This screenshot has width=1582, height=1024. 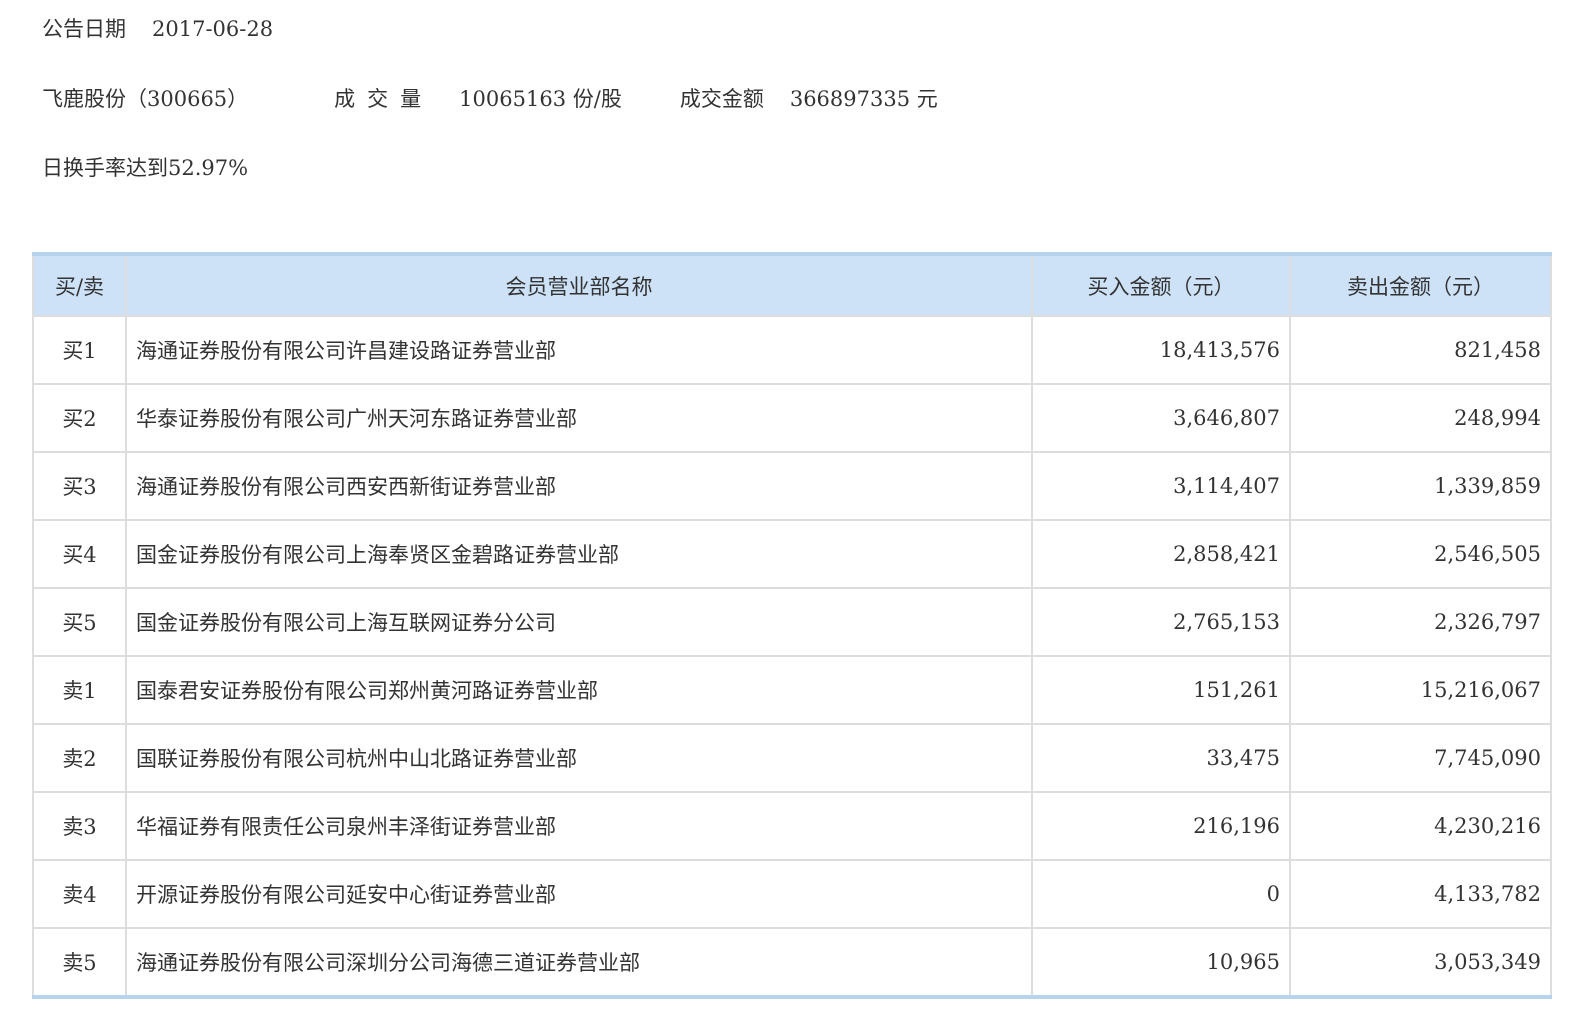 What do you see at coordinates (579, 350) in the screenshot?
I see `branch-name-cell: 海通证券股份有限公司许昌建设路证券营业部` at bounding box center [579, 350].